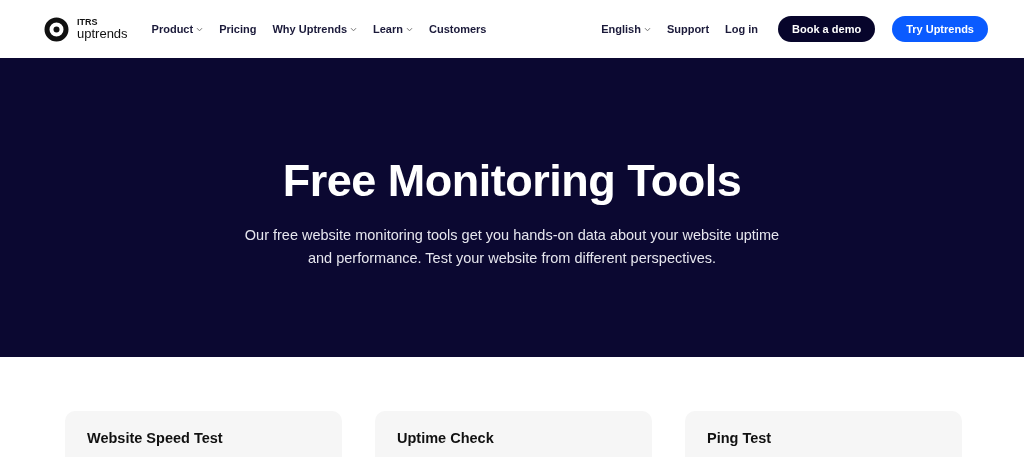 The height and width of the screenshot is (457, 1024). Describe the element at coordinates (740, 439) in the screenshot. I see `card-title: Ping Test` at that location.